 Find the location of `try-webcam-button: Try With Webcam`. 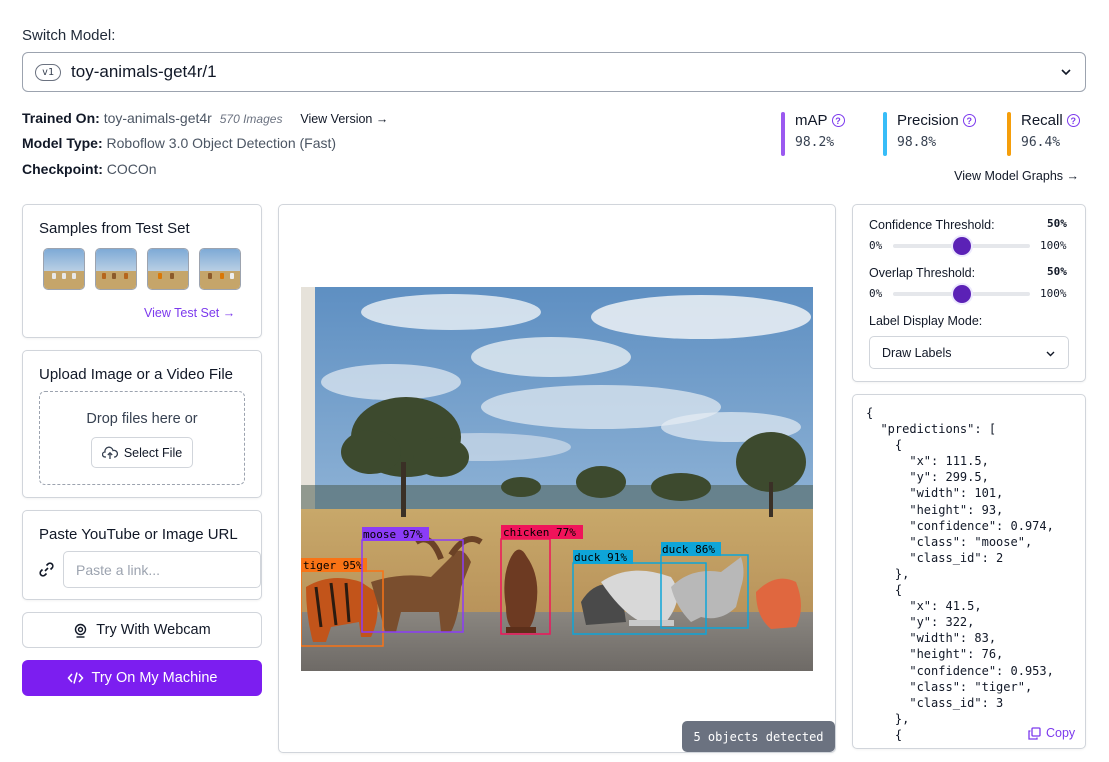

try-webcam-button: Try With Webcam is located at coordinates (142, 630).